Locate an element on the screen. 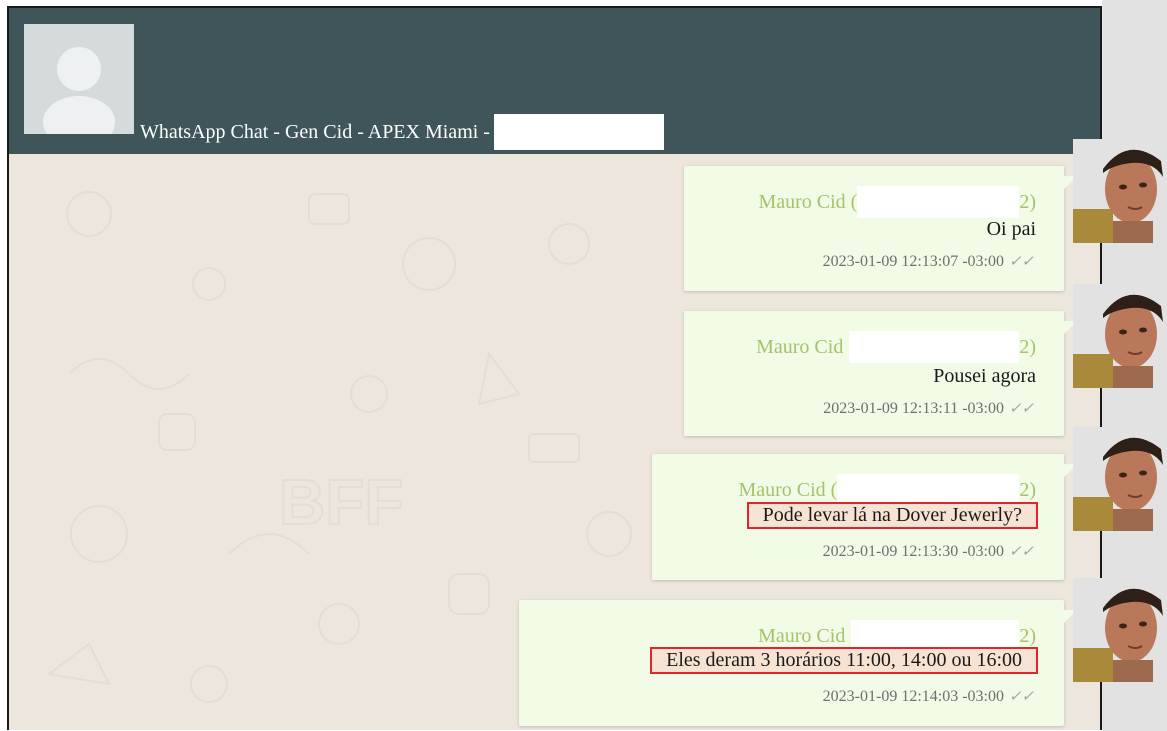  message-text: Pousei agora is located at coordinates (984, 376).